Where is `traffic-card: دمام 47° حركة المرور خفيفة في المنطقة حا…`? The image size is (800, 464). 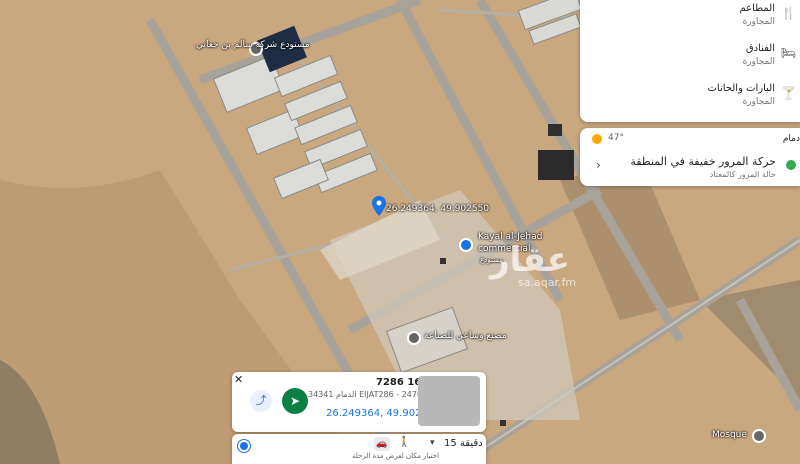
traffic-card: دمام 47° حركة المرور خفيفة في المنطقة حا… is located at coordinates (690, 157).